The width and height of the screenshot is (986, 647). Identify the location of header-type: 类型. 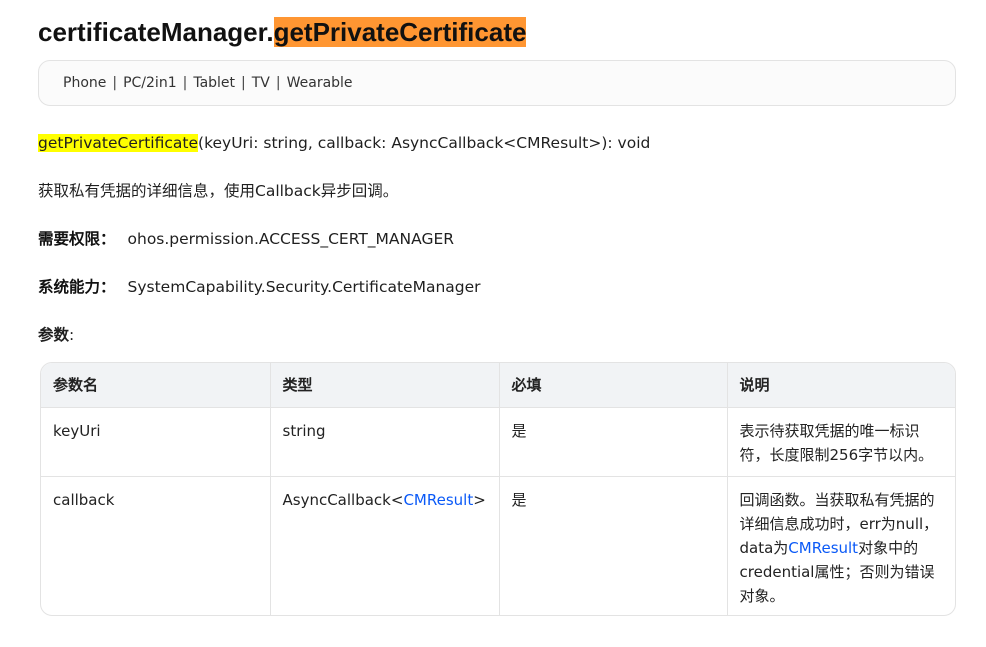
(385, 385).